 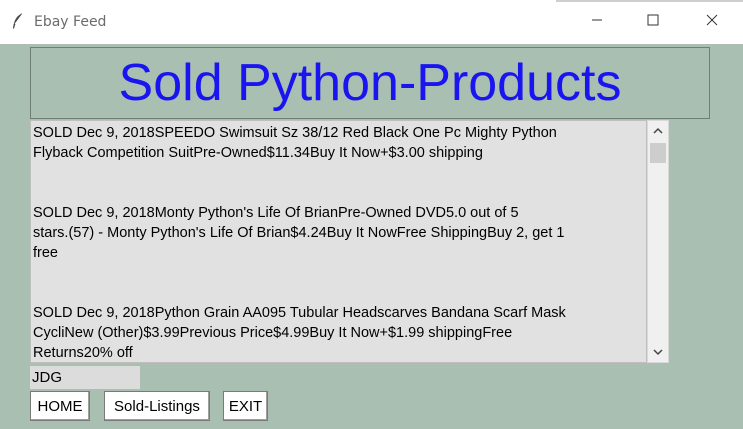 I want to click on chevron-down-icon, so click(x=658, y=352).